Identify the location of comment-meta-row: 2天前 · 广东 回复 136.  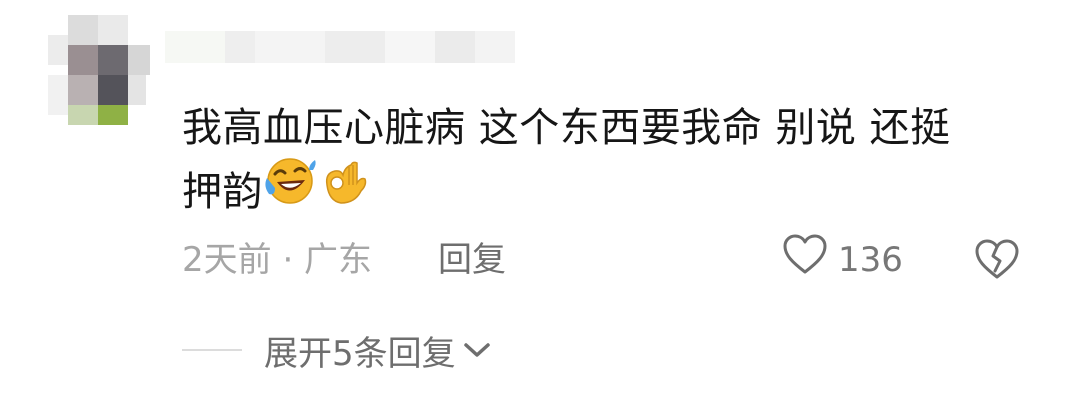
(622, 259).